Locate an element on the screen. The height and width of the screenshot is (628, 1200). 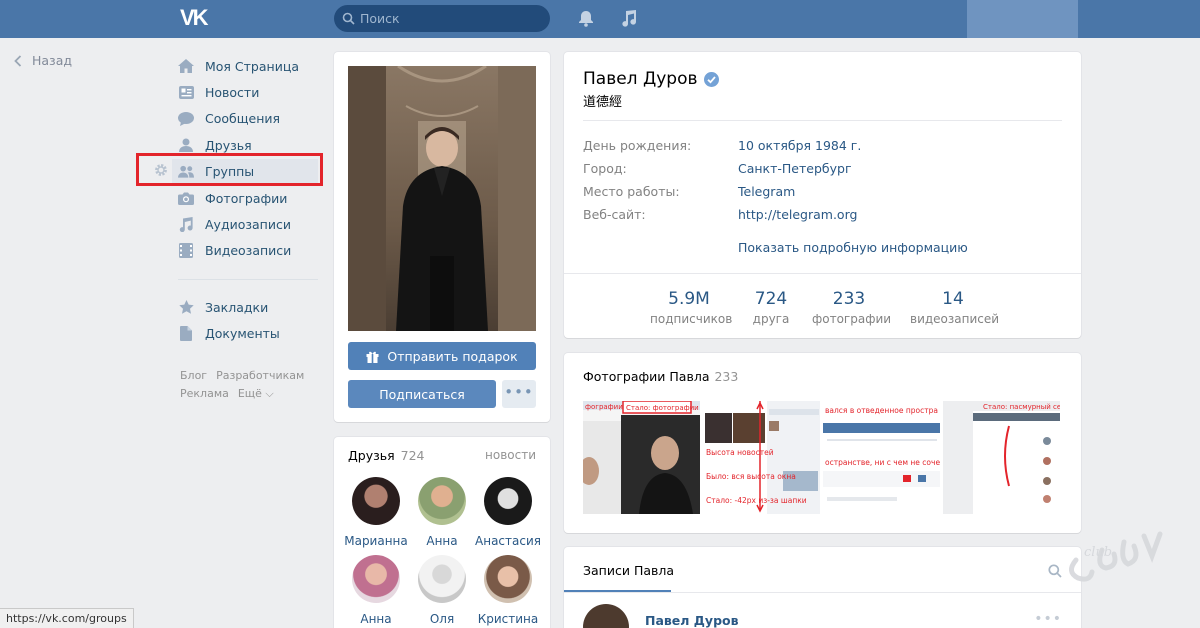
friend-item: Марианна is located at coordinates (376, 512).